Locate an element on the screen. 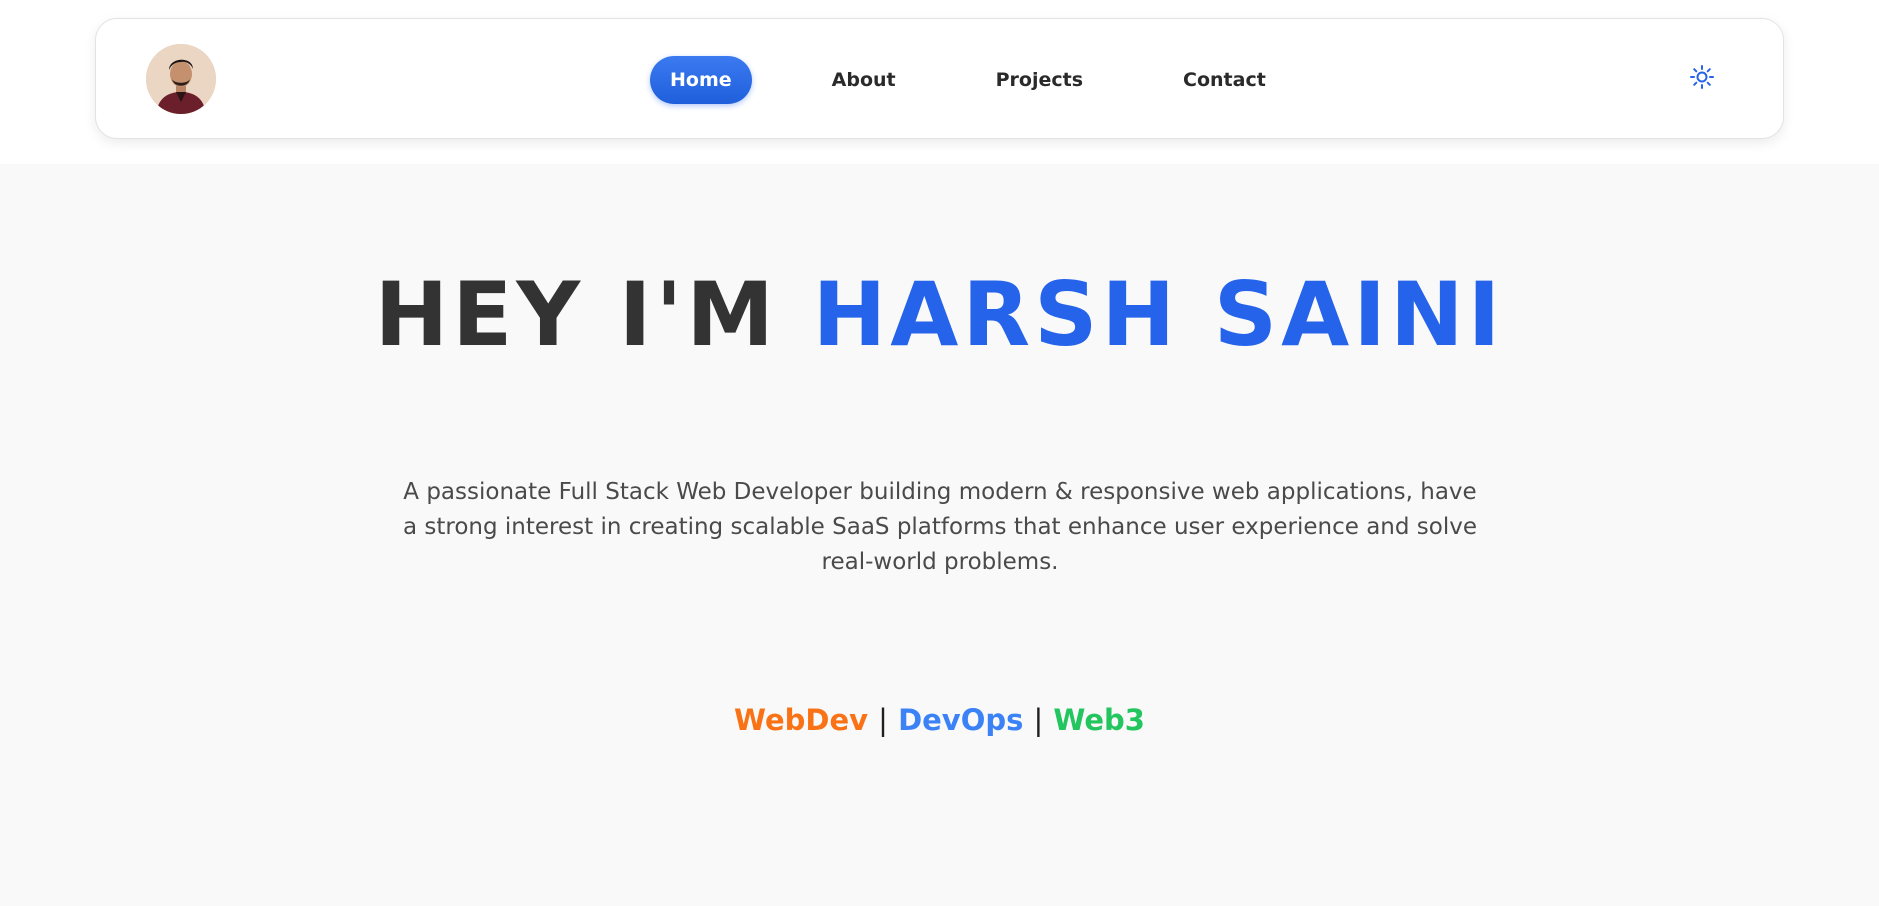 Image resolution: width=1879 pixels, height=906 pixels. nav-links: Home About Projects Contact is located at coordinates (968, 80).